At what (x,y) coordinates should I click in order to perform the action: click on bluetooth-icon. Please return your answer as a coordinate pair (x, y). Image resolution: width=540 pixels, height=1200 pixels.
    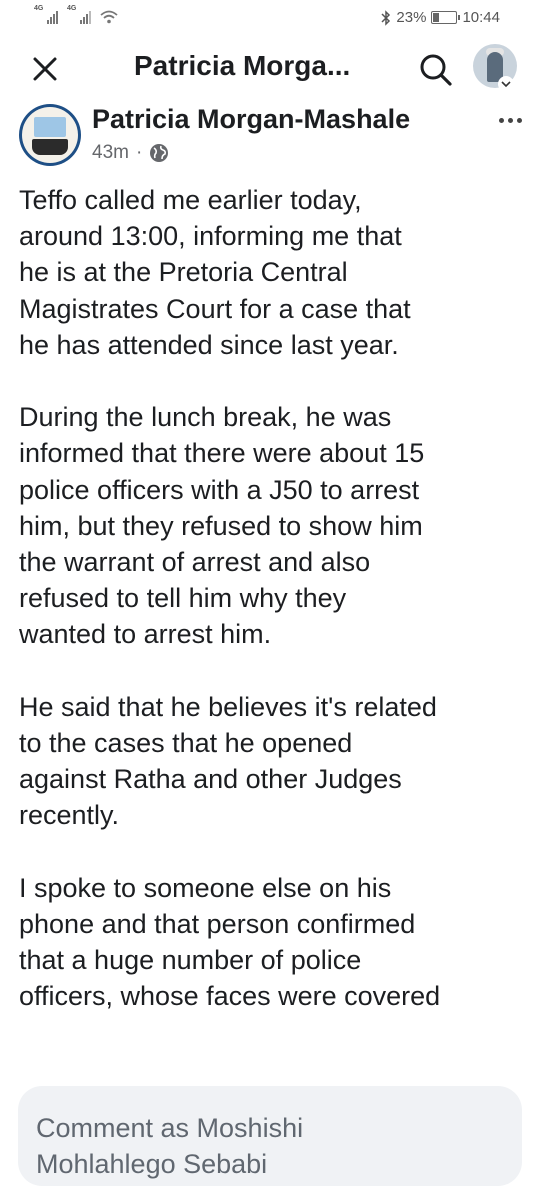
    Looking at the image, I should click on (386, 17).